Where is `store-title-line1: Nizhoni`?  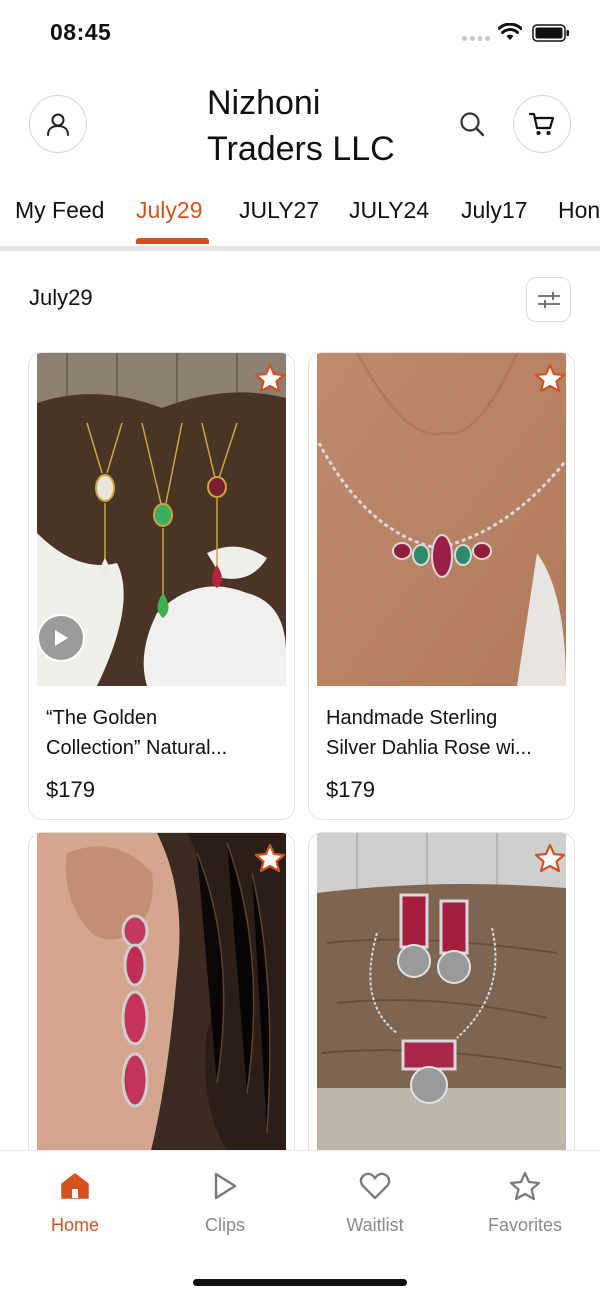 store-title-line1: Nizhoni is located at coordinates (264, 103).